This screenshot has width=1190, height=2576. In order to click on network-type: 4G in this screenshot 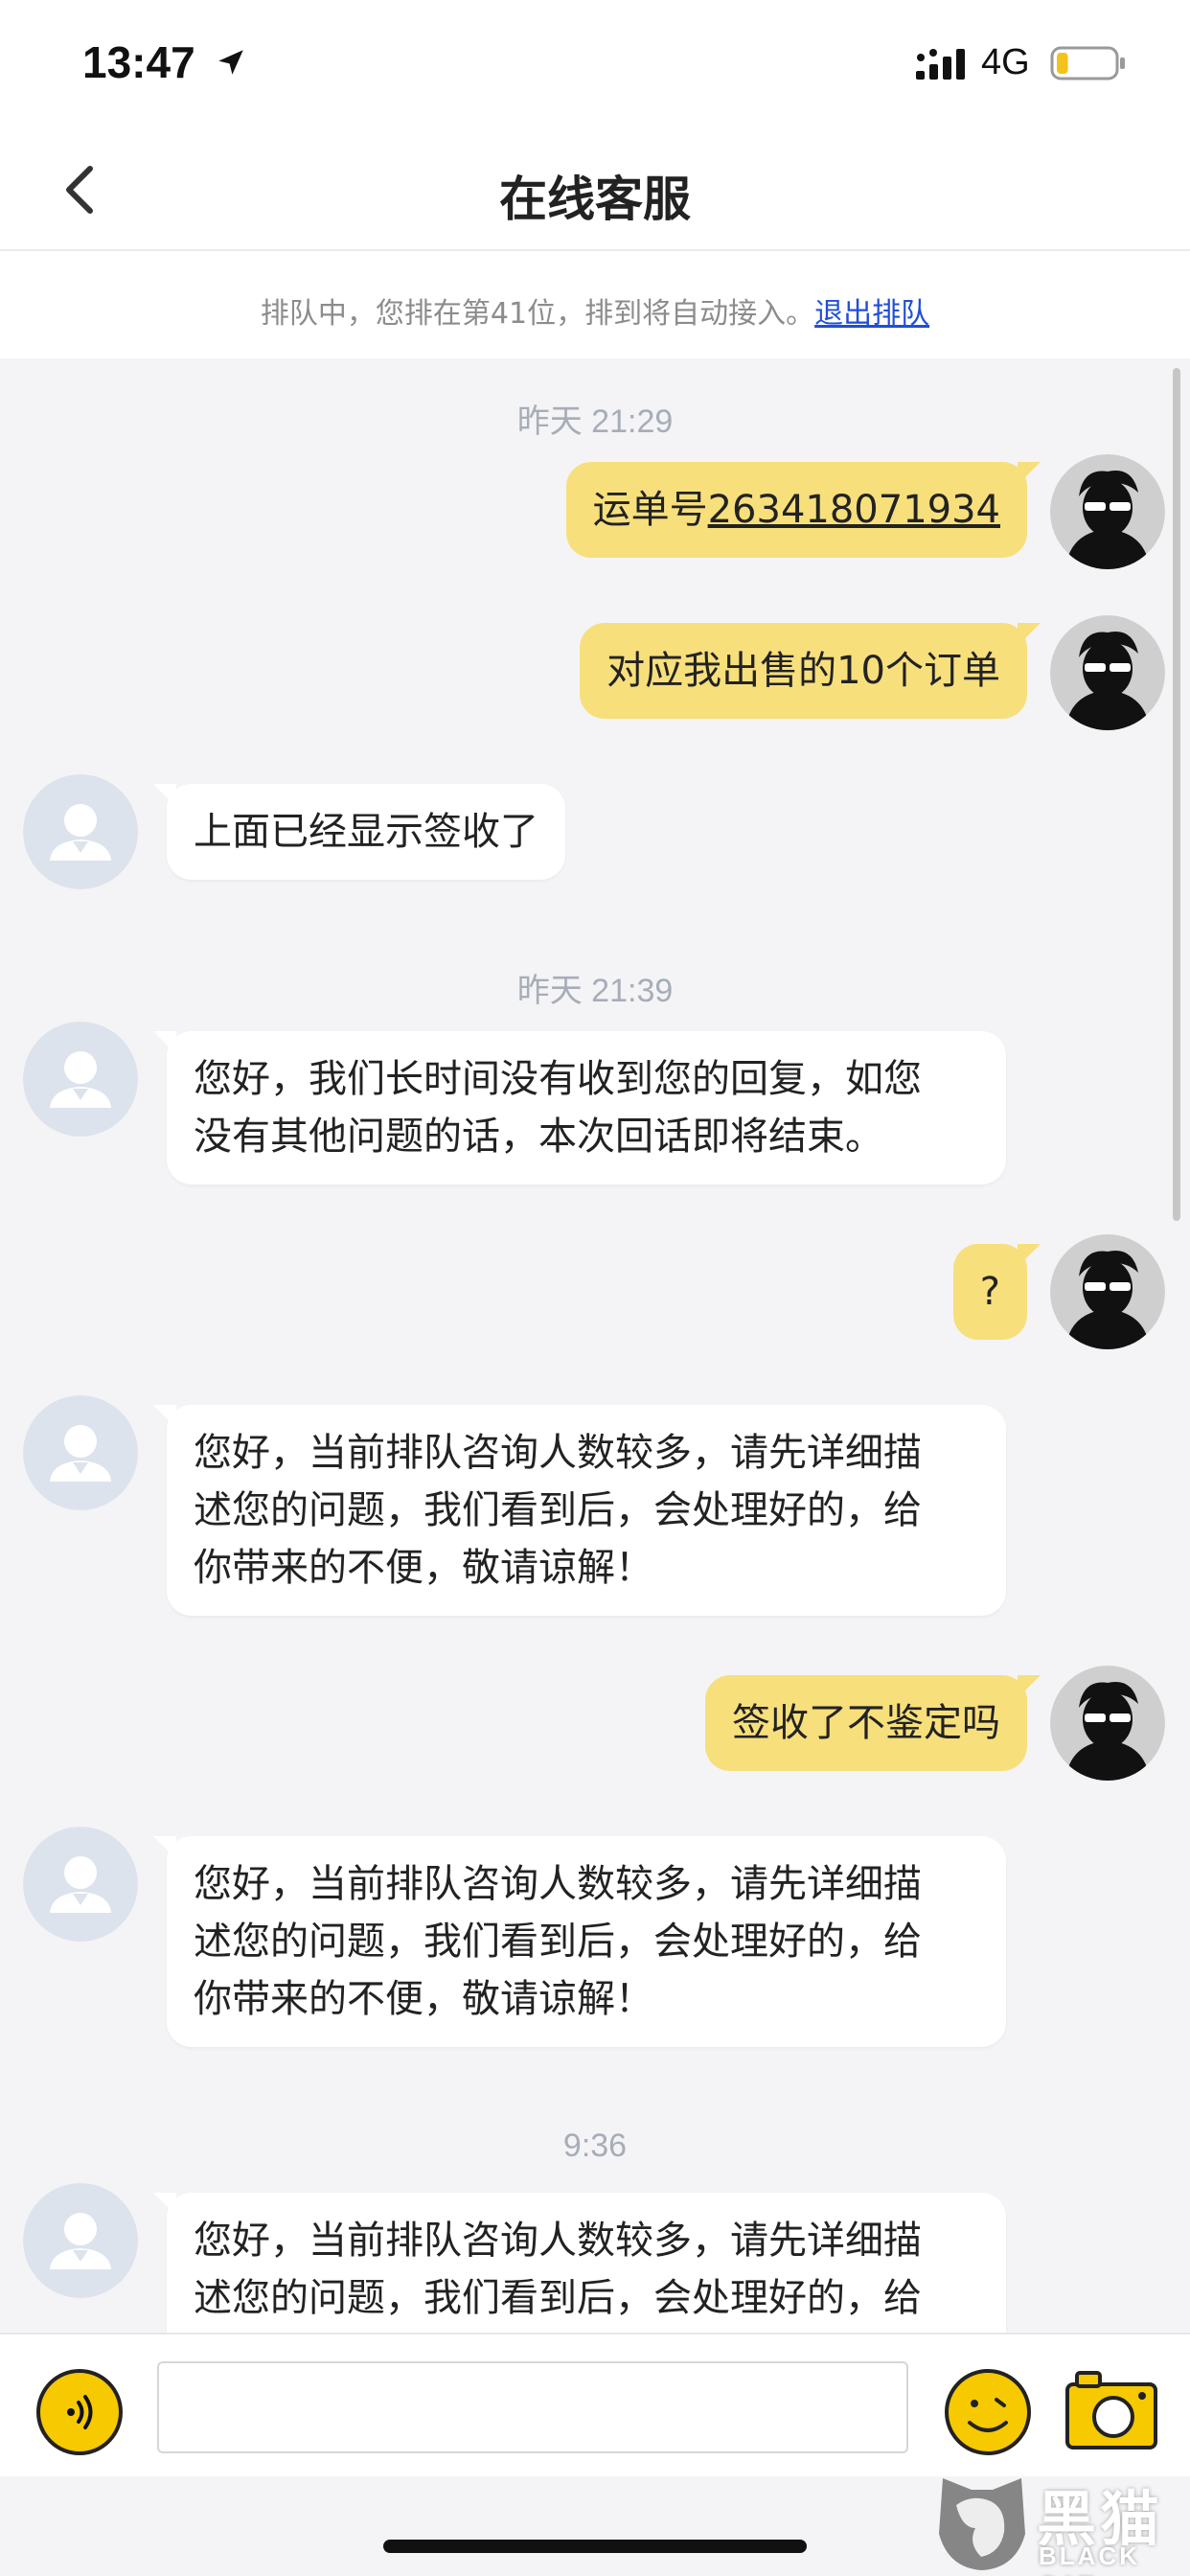, I will do `click(1006, 62)`.